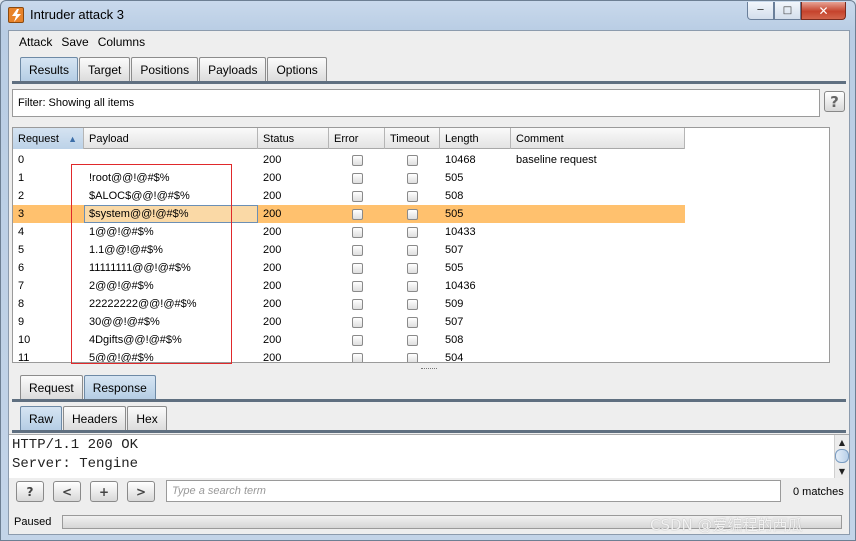  What do you see at coordinates (121, 286) in the screenshot?
I see `cell-payload: 2@@!@#$%` at bounding box center [121, 286].